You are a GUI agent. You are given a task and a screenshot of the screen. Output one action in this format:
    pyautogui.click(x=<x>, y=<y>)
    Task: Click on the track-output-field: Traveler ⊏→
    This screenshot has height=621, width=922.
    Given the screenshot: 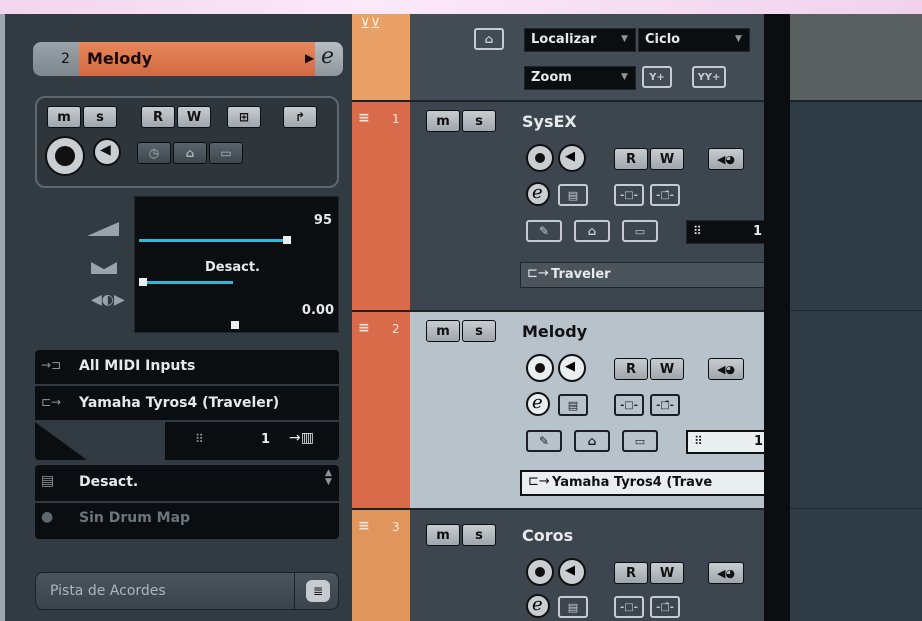 What is the action you would take?
    pyautogui.click(x=643, y=275)
    